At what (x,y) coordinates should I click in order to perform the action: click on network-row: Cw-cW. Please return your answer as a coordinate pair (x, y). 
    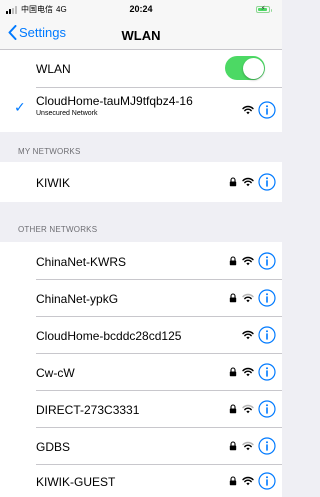
    Looking at the image, I should click on (141, 372).